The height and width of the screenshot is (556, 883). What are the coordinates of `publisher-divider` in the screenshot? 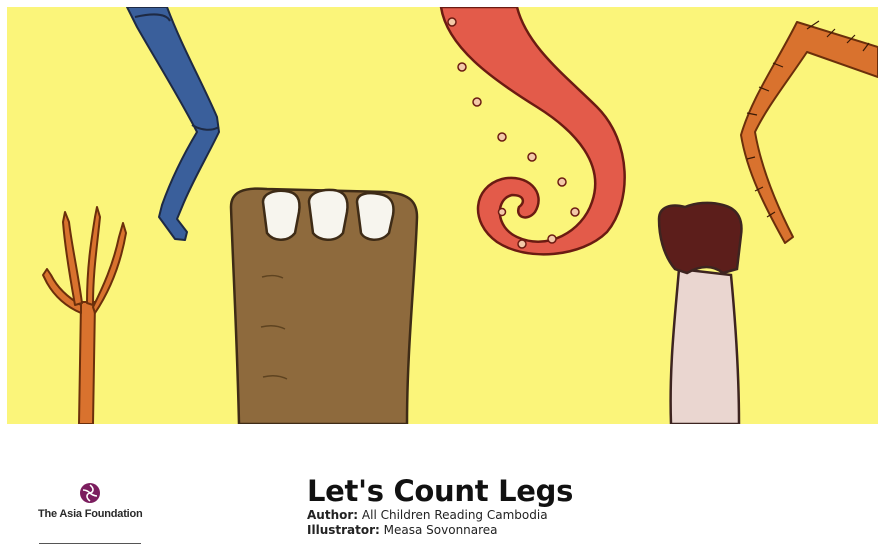 It's located at (90, 543).